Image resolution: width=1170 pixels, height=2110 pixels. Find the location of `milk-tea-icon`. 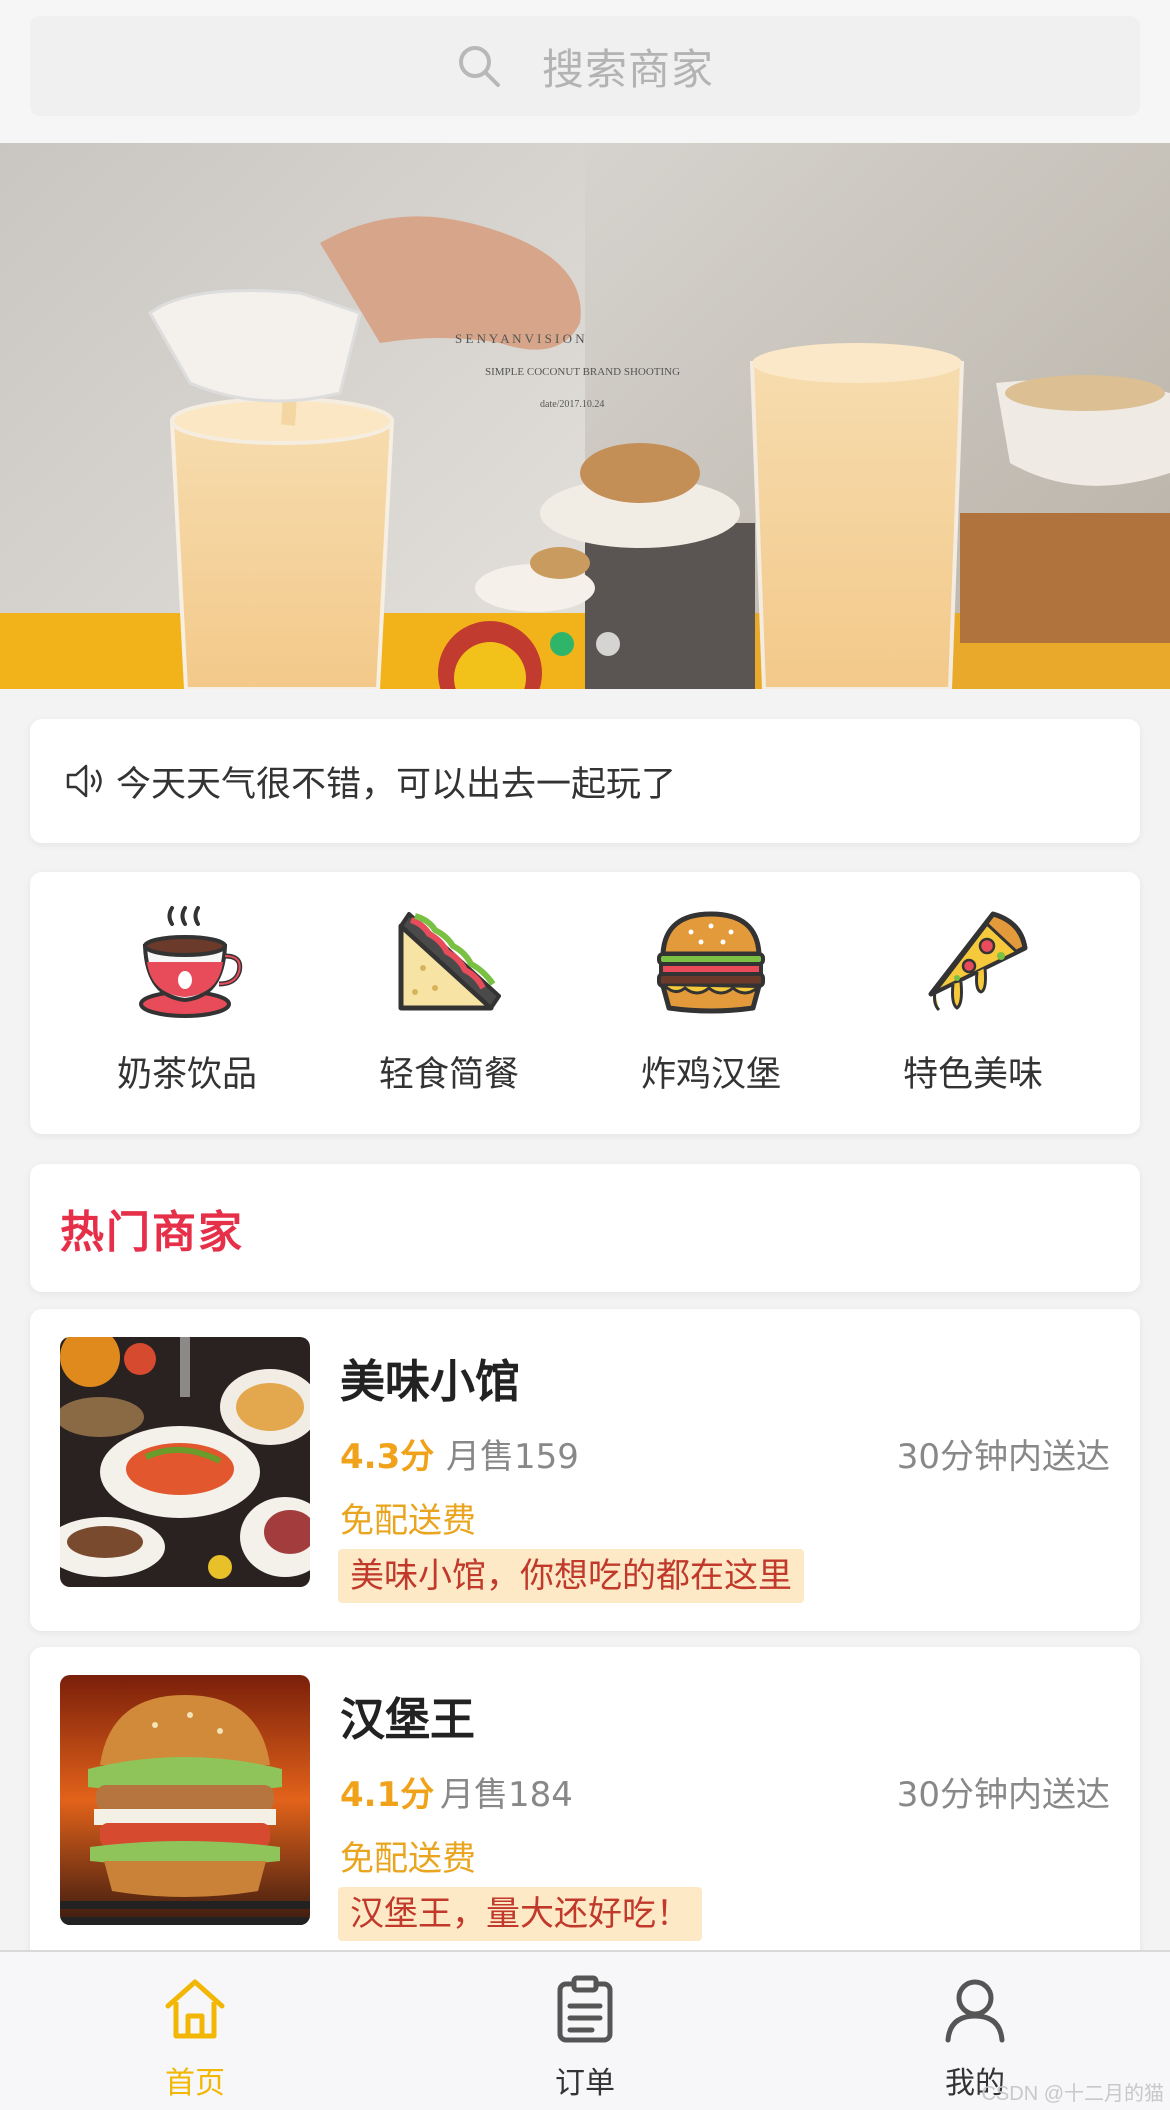

milk-tea-icon is located at coordinates (191, 962).